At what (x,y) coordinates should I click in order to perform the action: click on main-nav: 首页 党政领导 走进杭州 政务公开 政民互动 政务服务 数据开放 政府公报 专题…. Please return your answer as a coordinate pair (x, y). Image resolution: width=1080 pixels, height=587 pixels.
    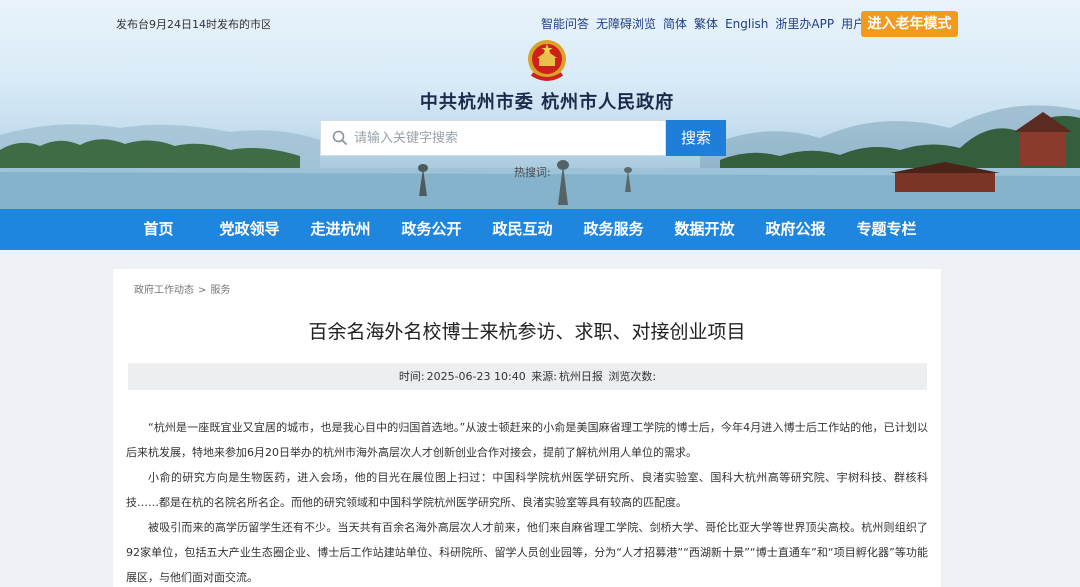
    Looking at the image, I should click on (540, 229).